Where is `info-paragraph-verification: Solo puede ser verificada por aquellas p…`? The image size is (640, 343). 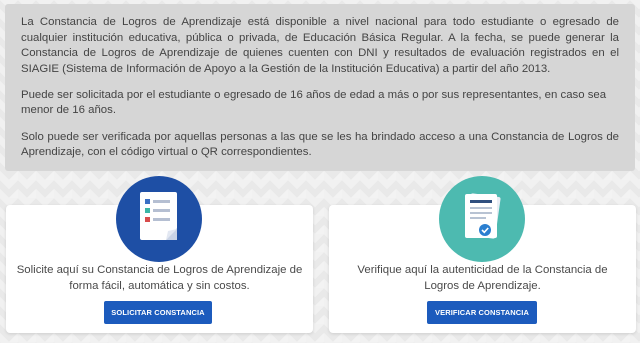 info-paragraph-verification: Solo puede ser verificada por aquellas p… is located at coordinates (320, 144).